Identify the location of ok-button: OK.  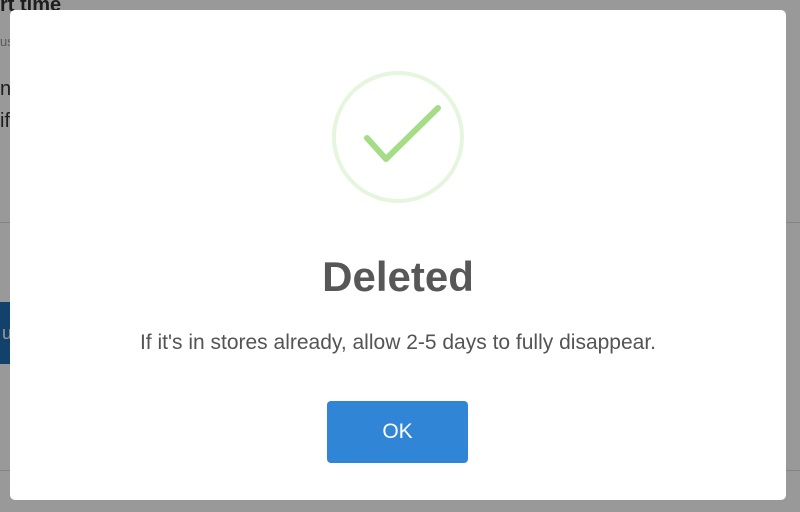
(397, 432).